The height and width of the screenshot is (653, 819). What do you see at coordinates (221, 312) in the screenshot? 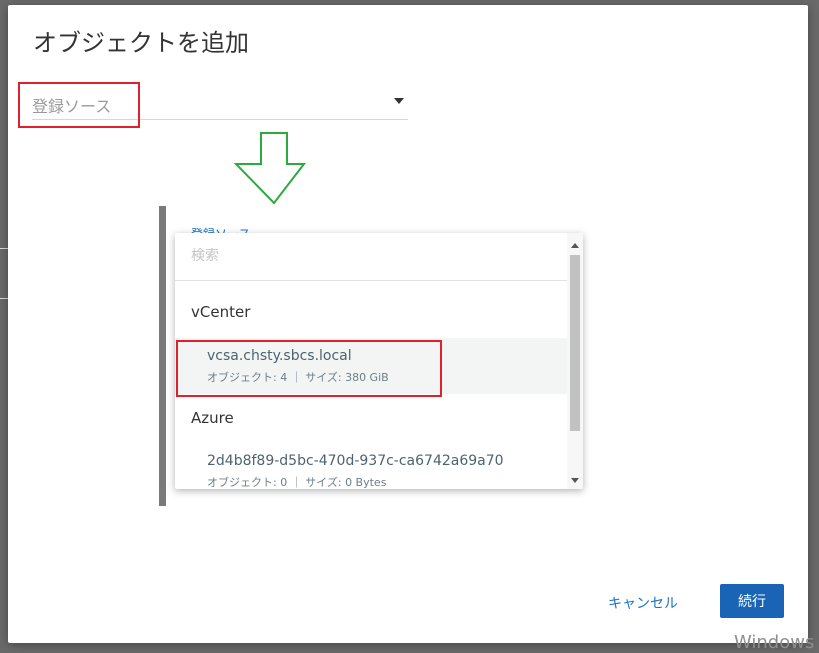
I see `group-label-vcenter: vCenter` at bounding box center [221, 312].